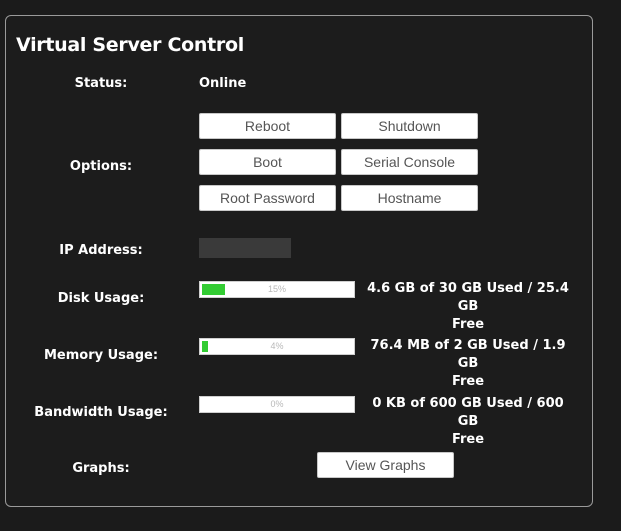 Image resolution: width=621 pixels, height=531 pixels. I want to click on bandwidth-usage-label: Bandwidth Usage:, so click(101, 412).